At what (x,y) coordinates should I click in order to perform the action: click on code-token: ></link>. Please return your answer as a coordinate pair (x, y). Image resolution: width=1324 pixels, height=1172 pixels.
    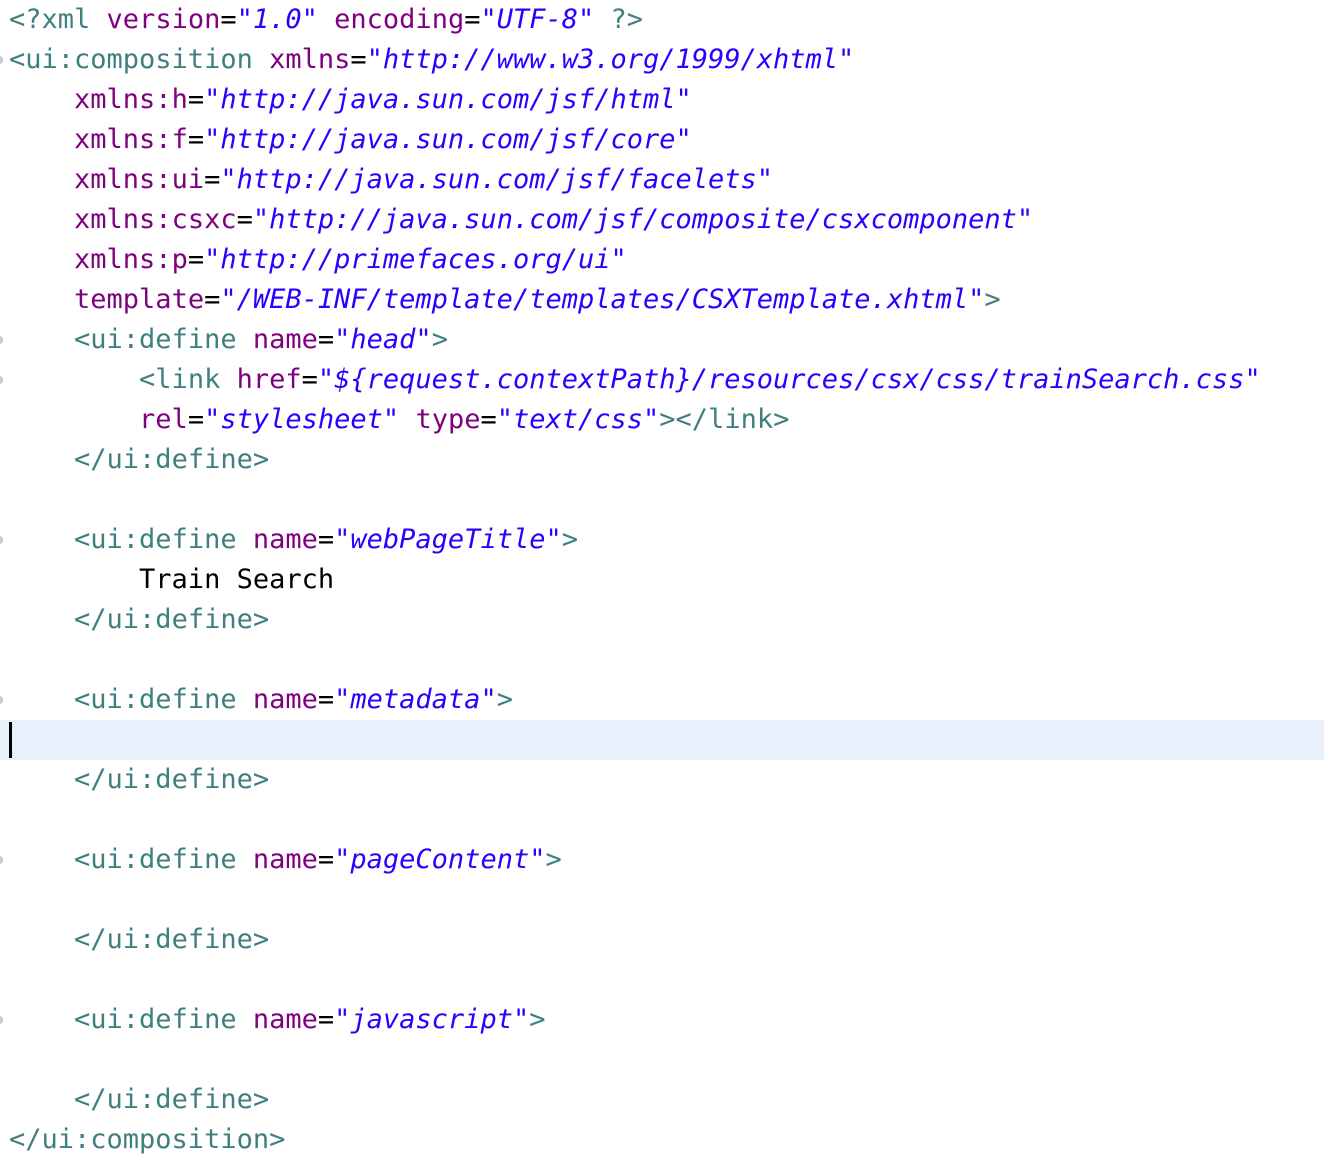
    Looking at the image, I should click on (724, 419).